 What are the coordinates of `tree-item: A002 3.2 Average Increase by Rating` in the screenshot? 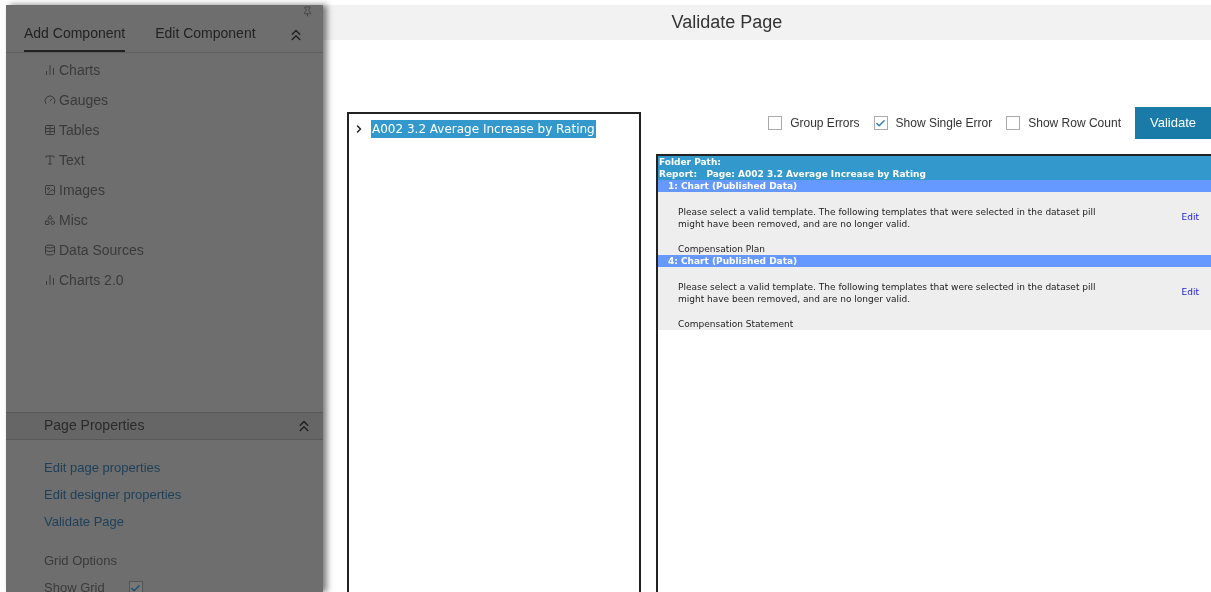 It's located at (483, 129).